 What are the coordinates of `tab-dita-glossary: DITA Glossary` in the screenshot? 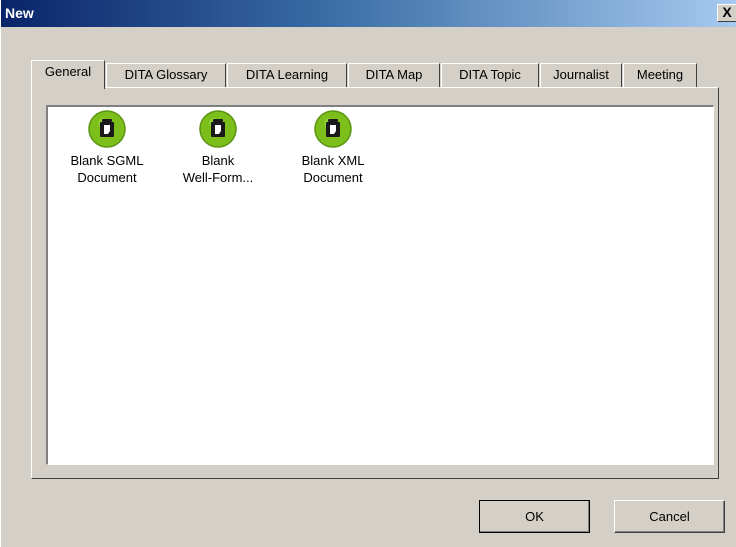 It's located at (166, 75).